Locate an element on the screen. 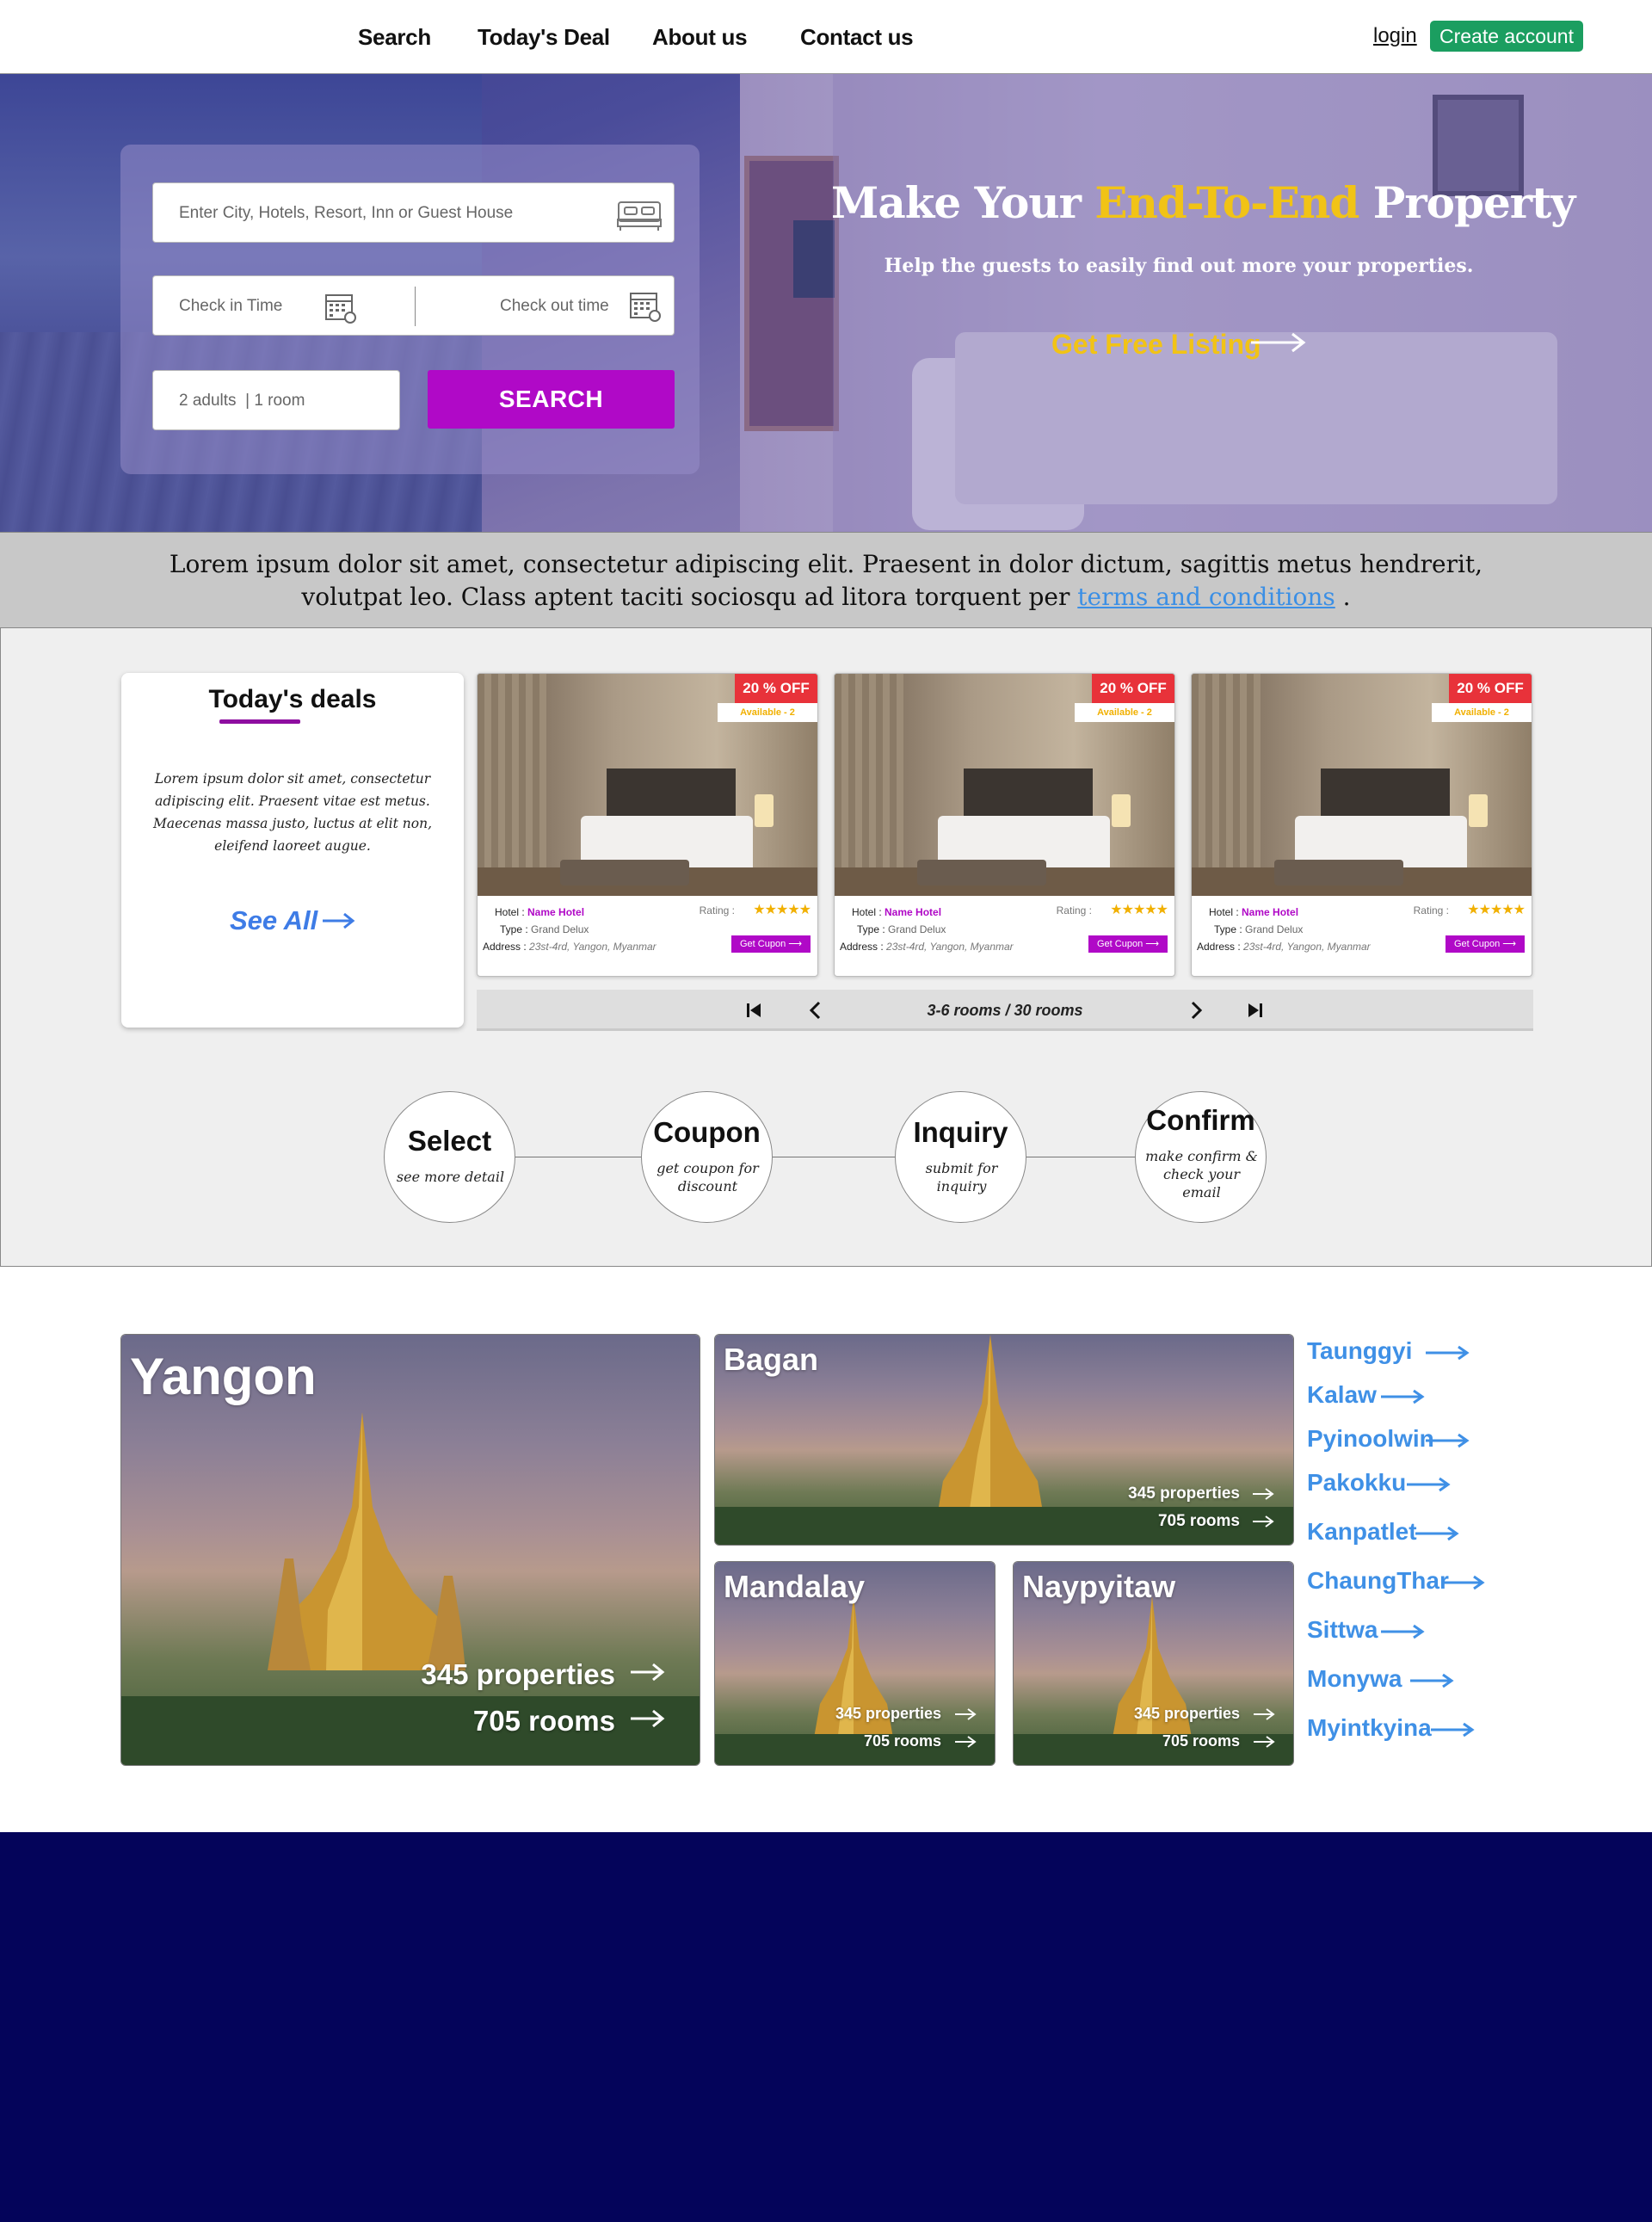 The image size is (1652, 2222). date-range-input: Check in Time Check out time is located at coordinates (413, 305).